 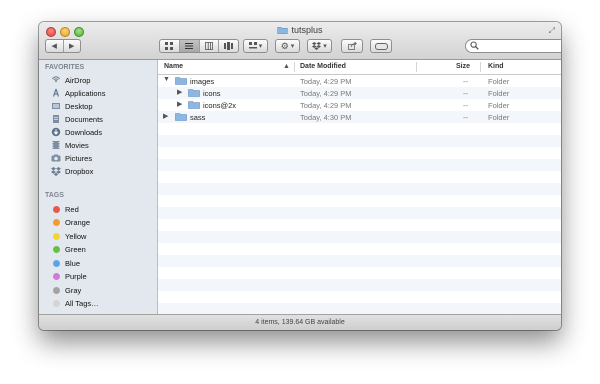 I want to click on all-tags-dot-icon, so click(x=56, y=303).